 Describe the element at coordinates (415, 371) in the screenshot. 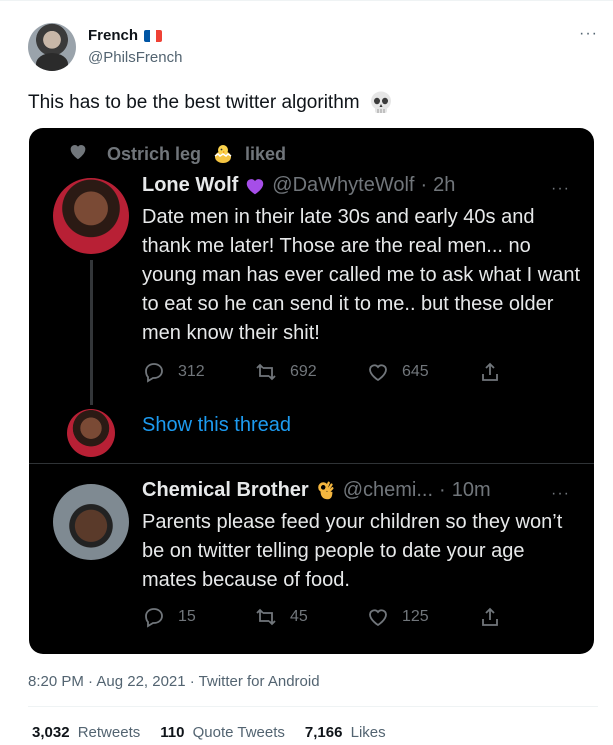

I see `like-count: 645` at that location.